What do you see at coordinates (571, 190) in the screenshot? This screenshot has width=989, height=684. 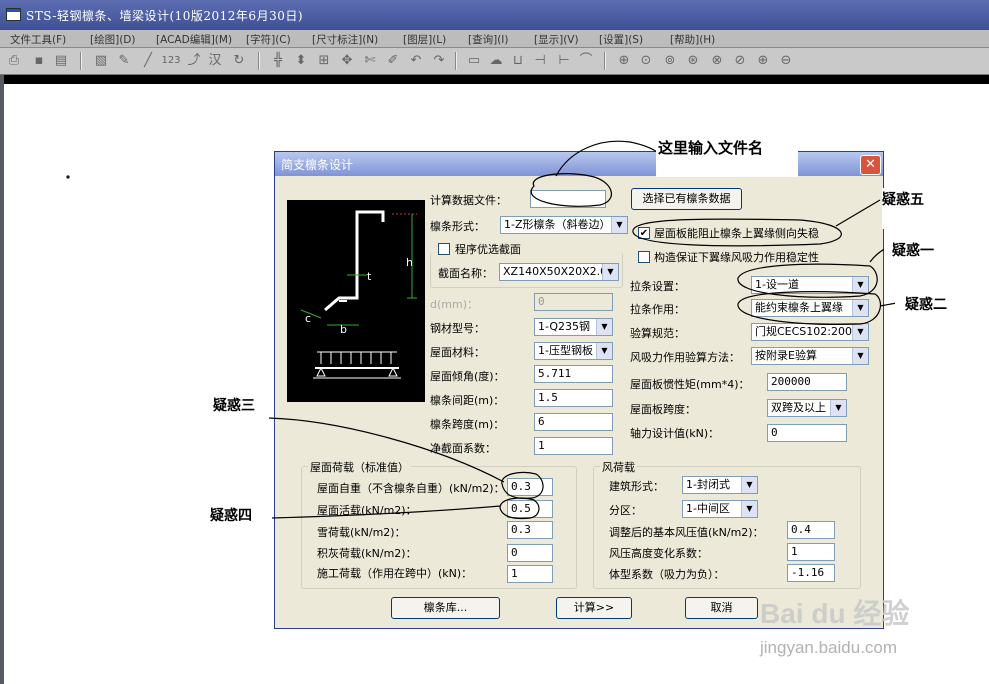 I see `circle-calc-file` at bounding box center [571, 190].